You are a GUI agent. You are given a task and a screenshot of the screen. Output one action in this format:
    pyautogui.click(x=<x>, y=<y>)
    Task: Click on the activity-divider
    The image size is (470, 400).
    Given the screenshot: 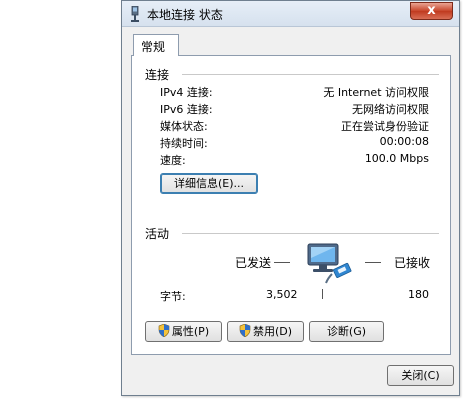 What is the action you would take?
    pyautogui.click(x=310, y=233)
    